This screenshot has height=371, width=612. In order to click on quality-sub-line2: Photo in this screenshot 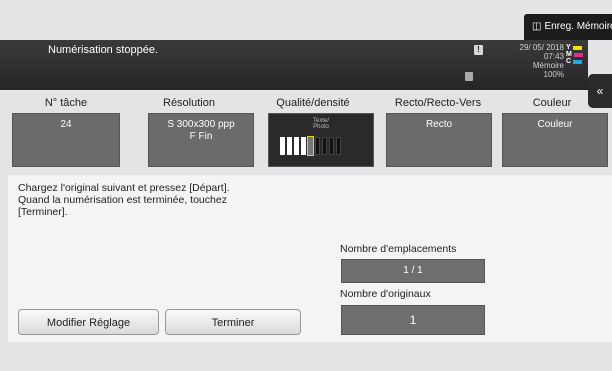, I will do `click(321, 127)`.